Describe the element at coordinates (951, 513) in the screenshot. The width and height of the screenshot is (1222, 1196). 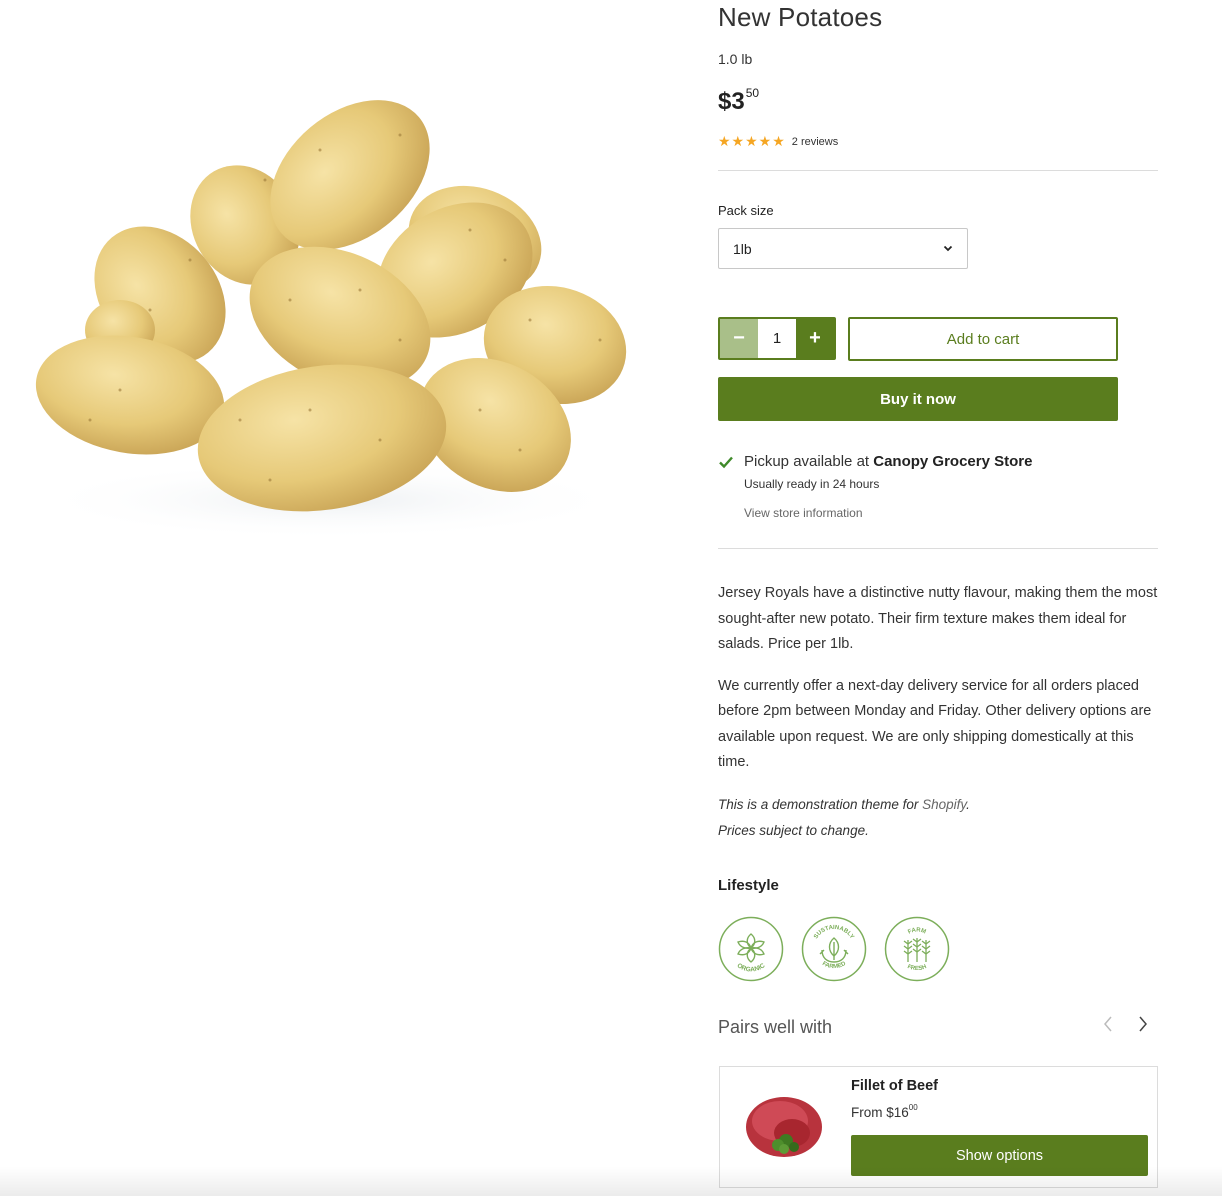
I see `view-store-information-link: View store information` at that location.